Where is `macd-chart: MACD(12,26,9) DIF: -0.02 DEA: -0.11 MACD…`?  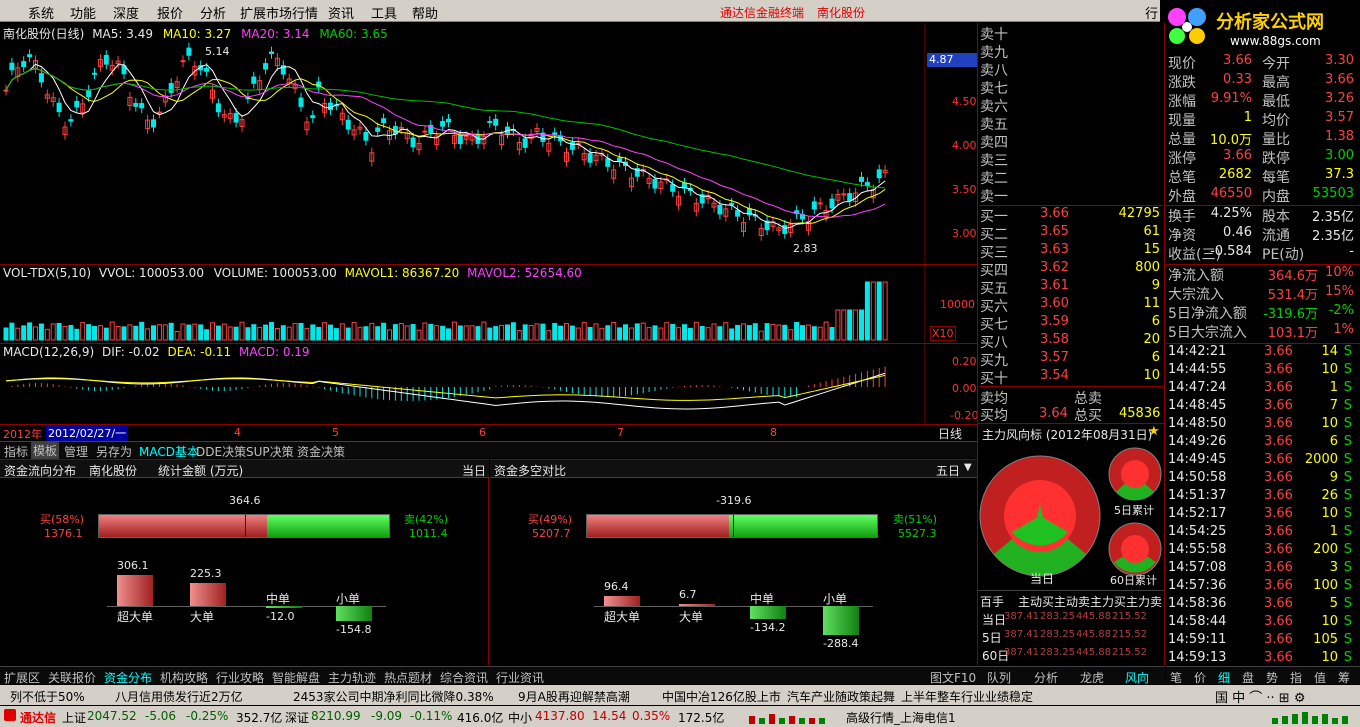 macd-chart: MACD(12,26,9) DIF: -0.02 DEA: -0.11 MACD… is located at coordinates (489, 384).